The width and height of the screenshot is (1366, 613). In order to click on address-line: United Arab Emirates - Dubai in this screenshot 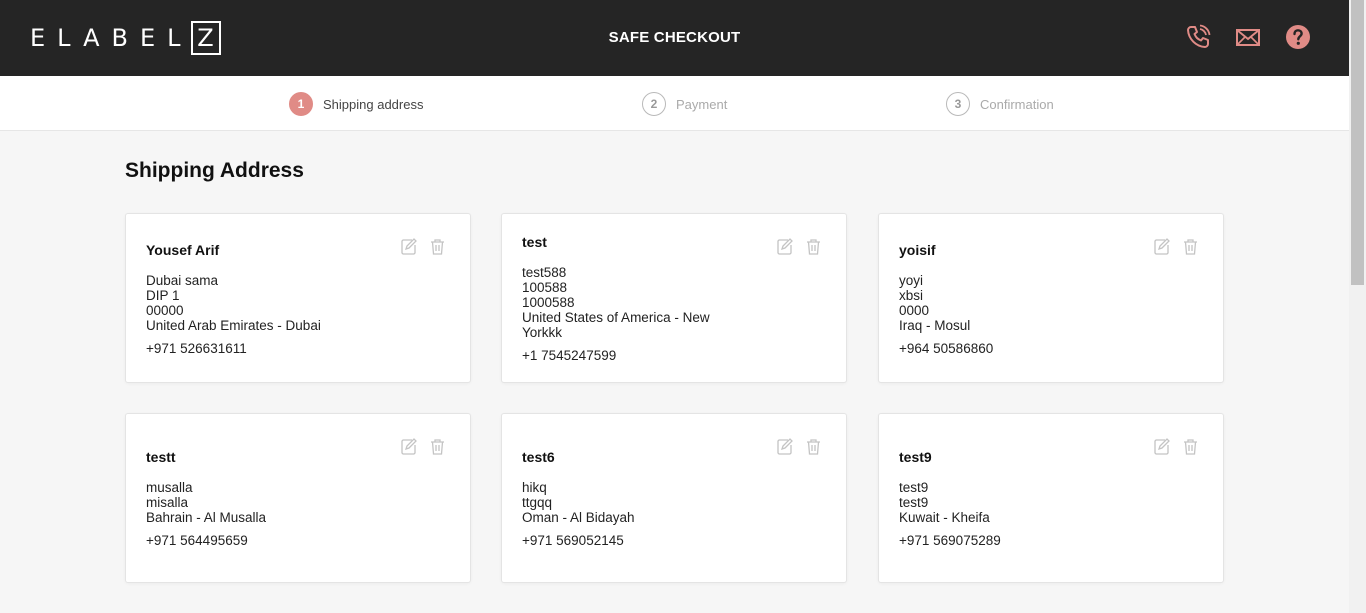, I will do `click(233, 325)`.